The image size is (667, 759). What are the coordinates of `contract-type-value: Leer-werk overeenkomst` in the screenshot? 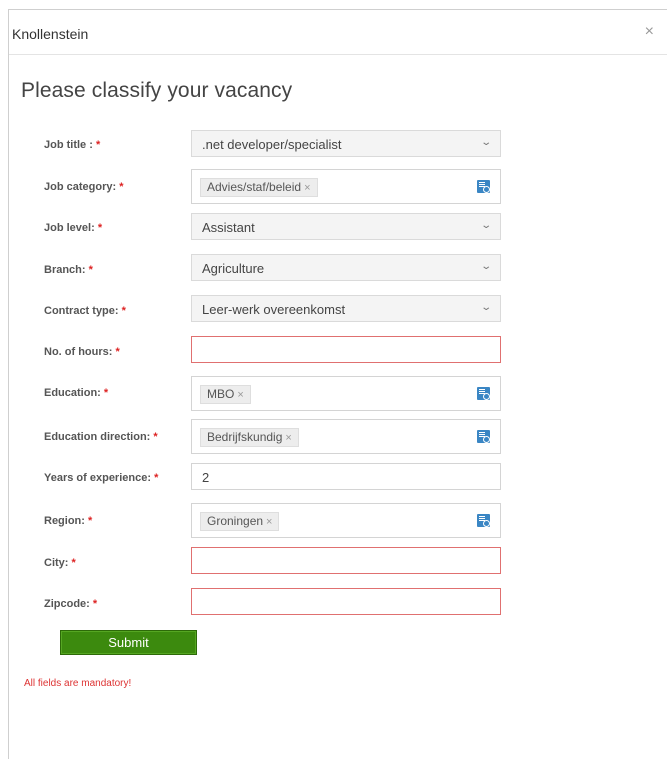 It's located at (274, 309).